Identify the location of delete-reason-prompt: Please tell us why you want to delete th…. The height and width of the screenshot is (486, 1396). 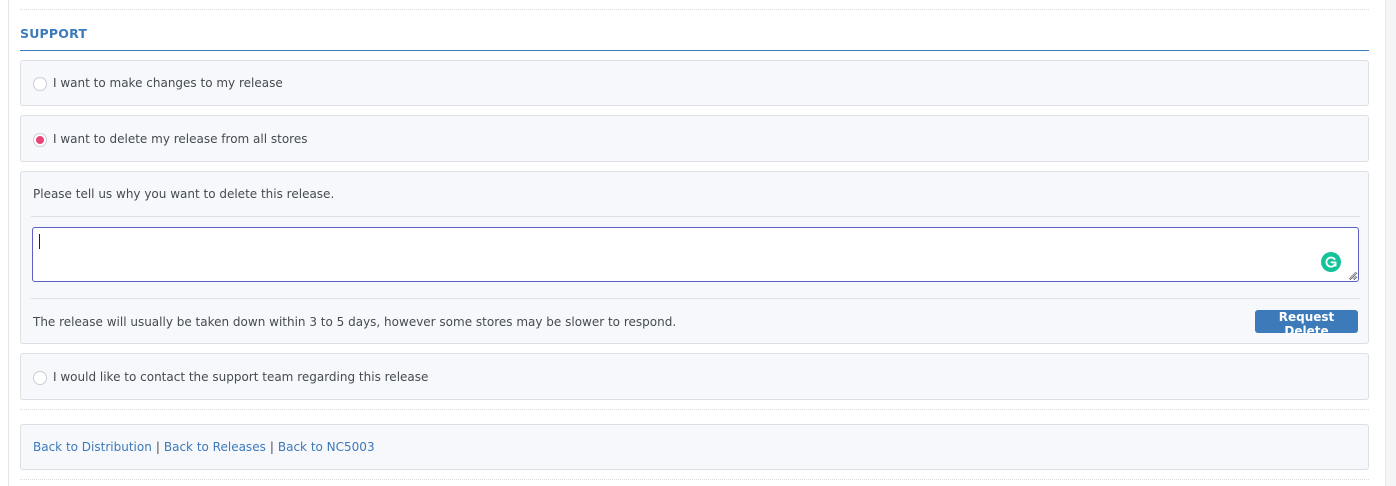
(184, 194).